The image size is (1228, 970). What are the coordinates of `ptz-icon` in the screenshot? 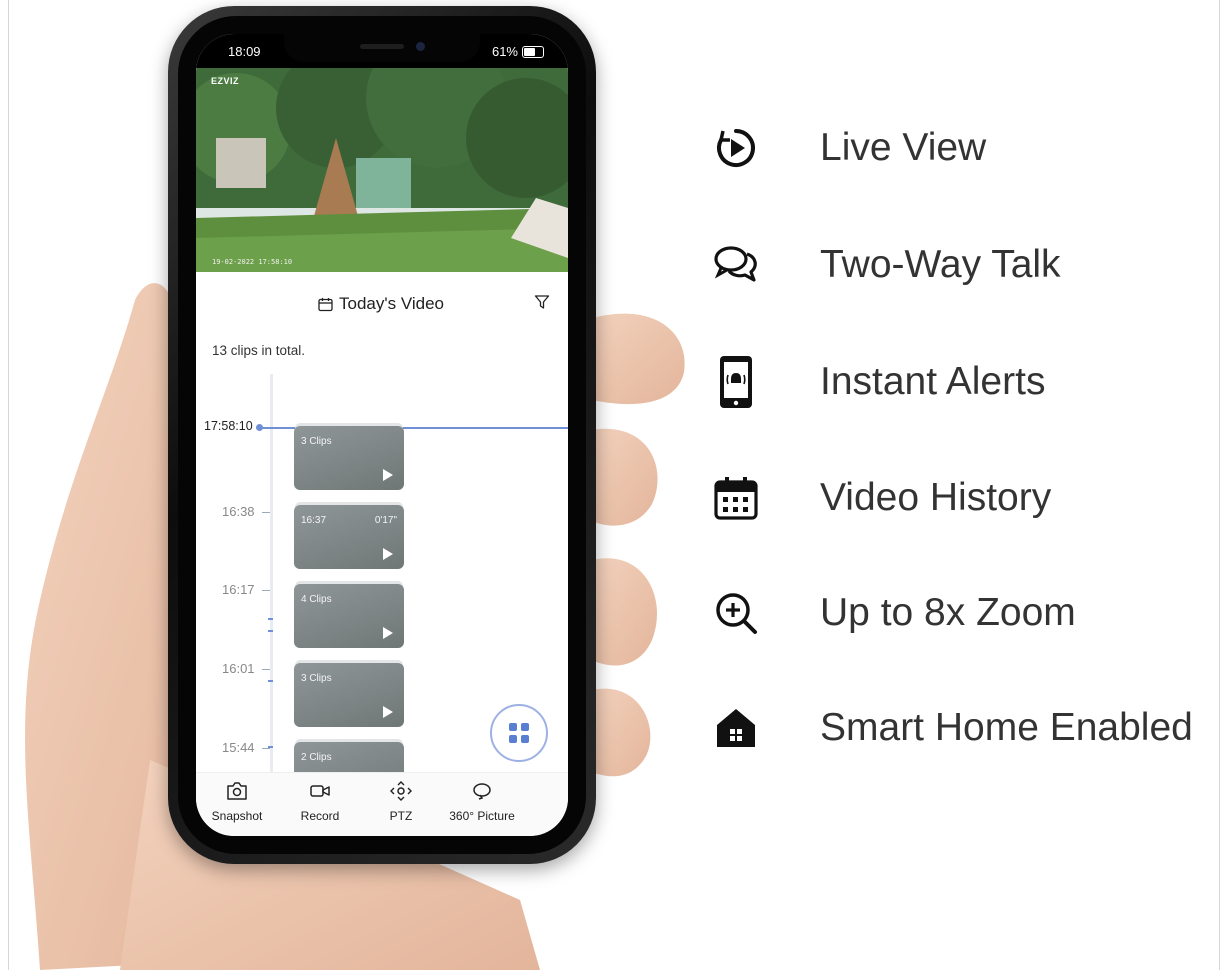 It's located at (401, 791).